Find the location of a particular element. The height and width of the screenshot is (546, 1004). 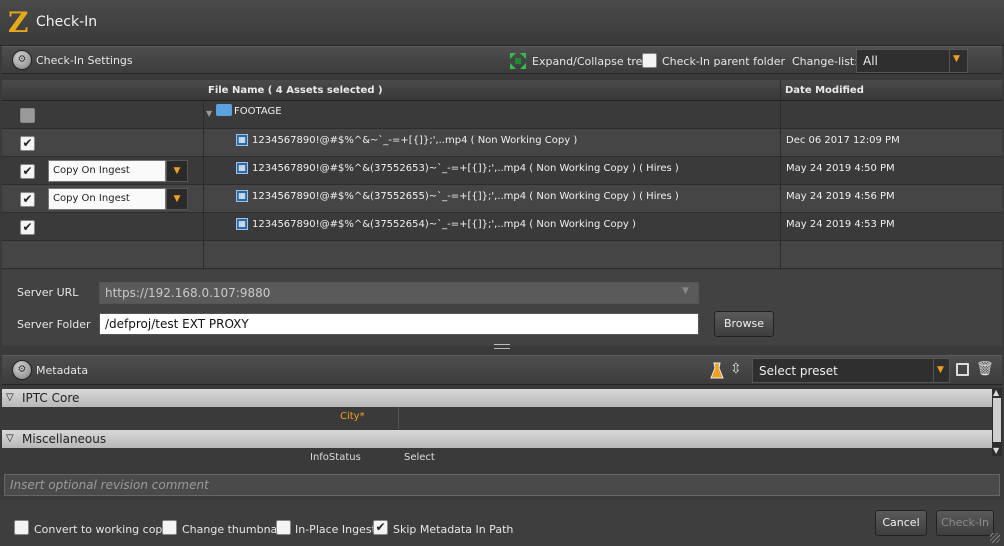

server-folder-input: /defproj/test EXT PROXY is located at coordinates (399, 324).